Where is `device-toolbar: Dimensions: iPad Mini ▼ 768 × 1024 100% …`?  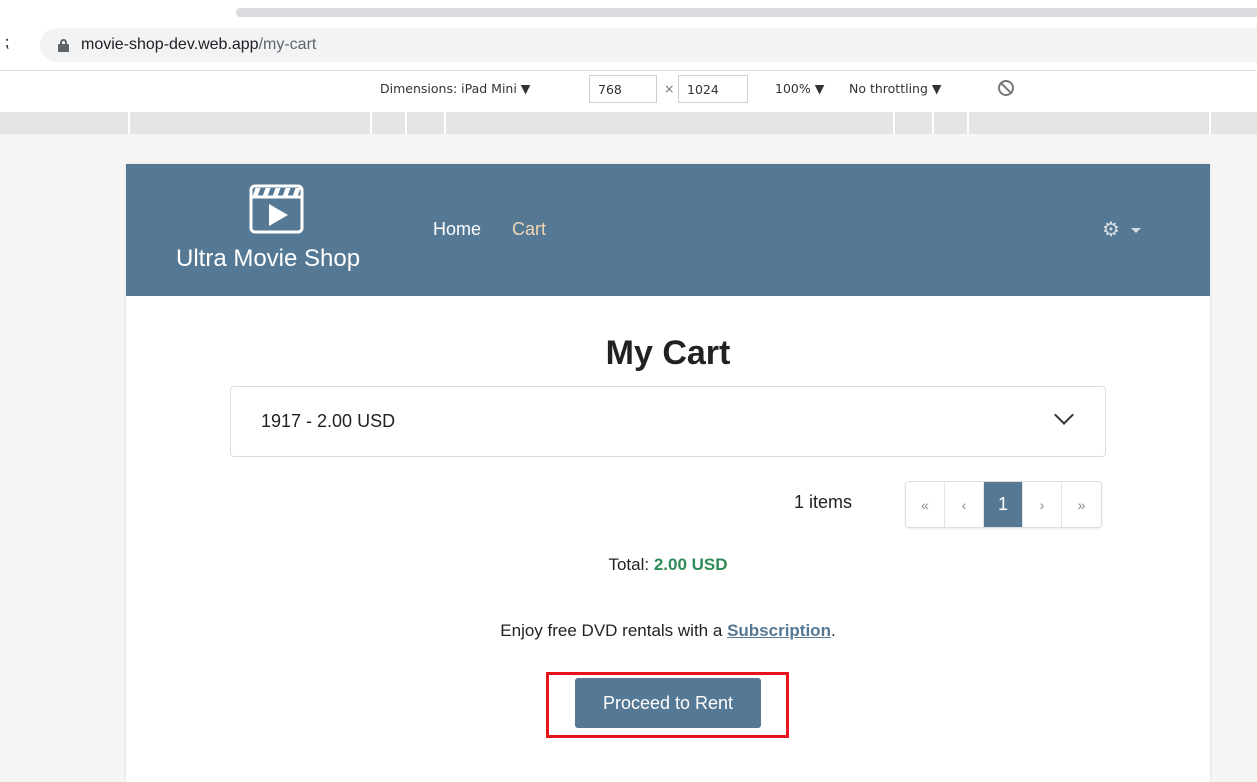 device-toolbar: Dimensions: iPad Mini ▼ 768 × 1024 100% … is located at coordinates (628, 90).